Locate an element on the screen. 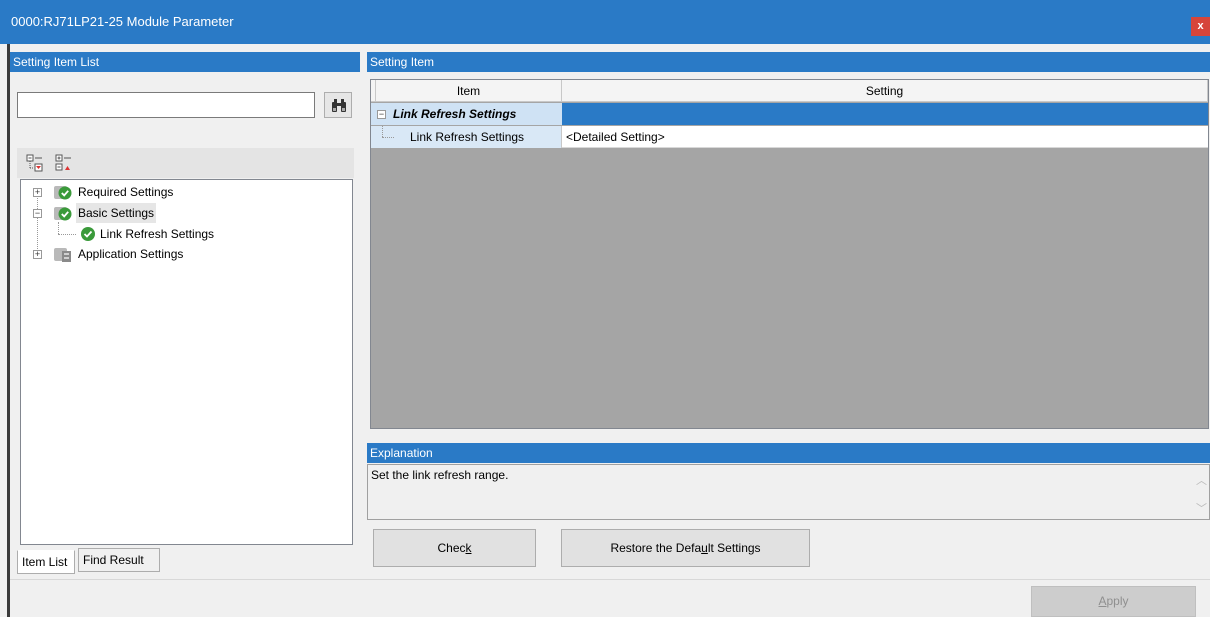 This screenshot has height=617, width=1210. search-input is located at coordinates (166, 105).